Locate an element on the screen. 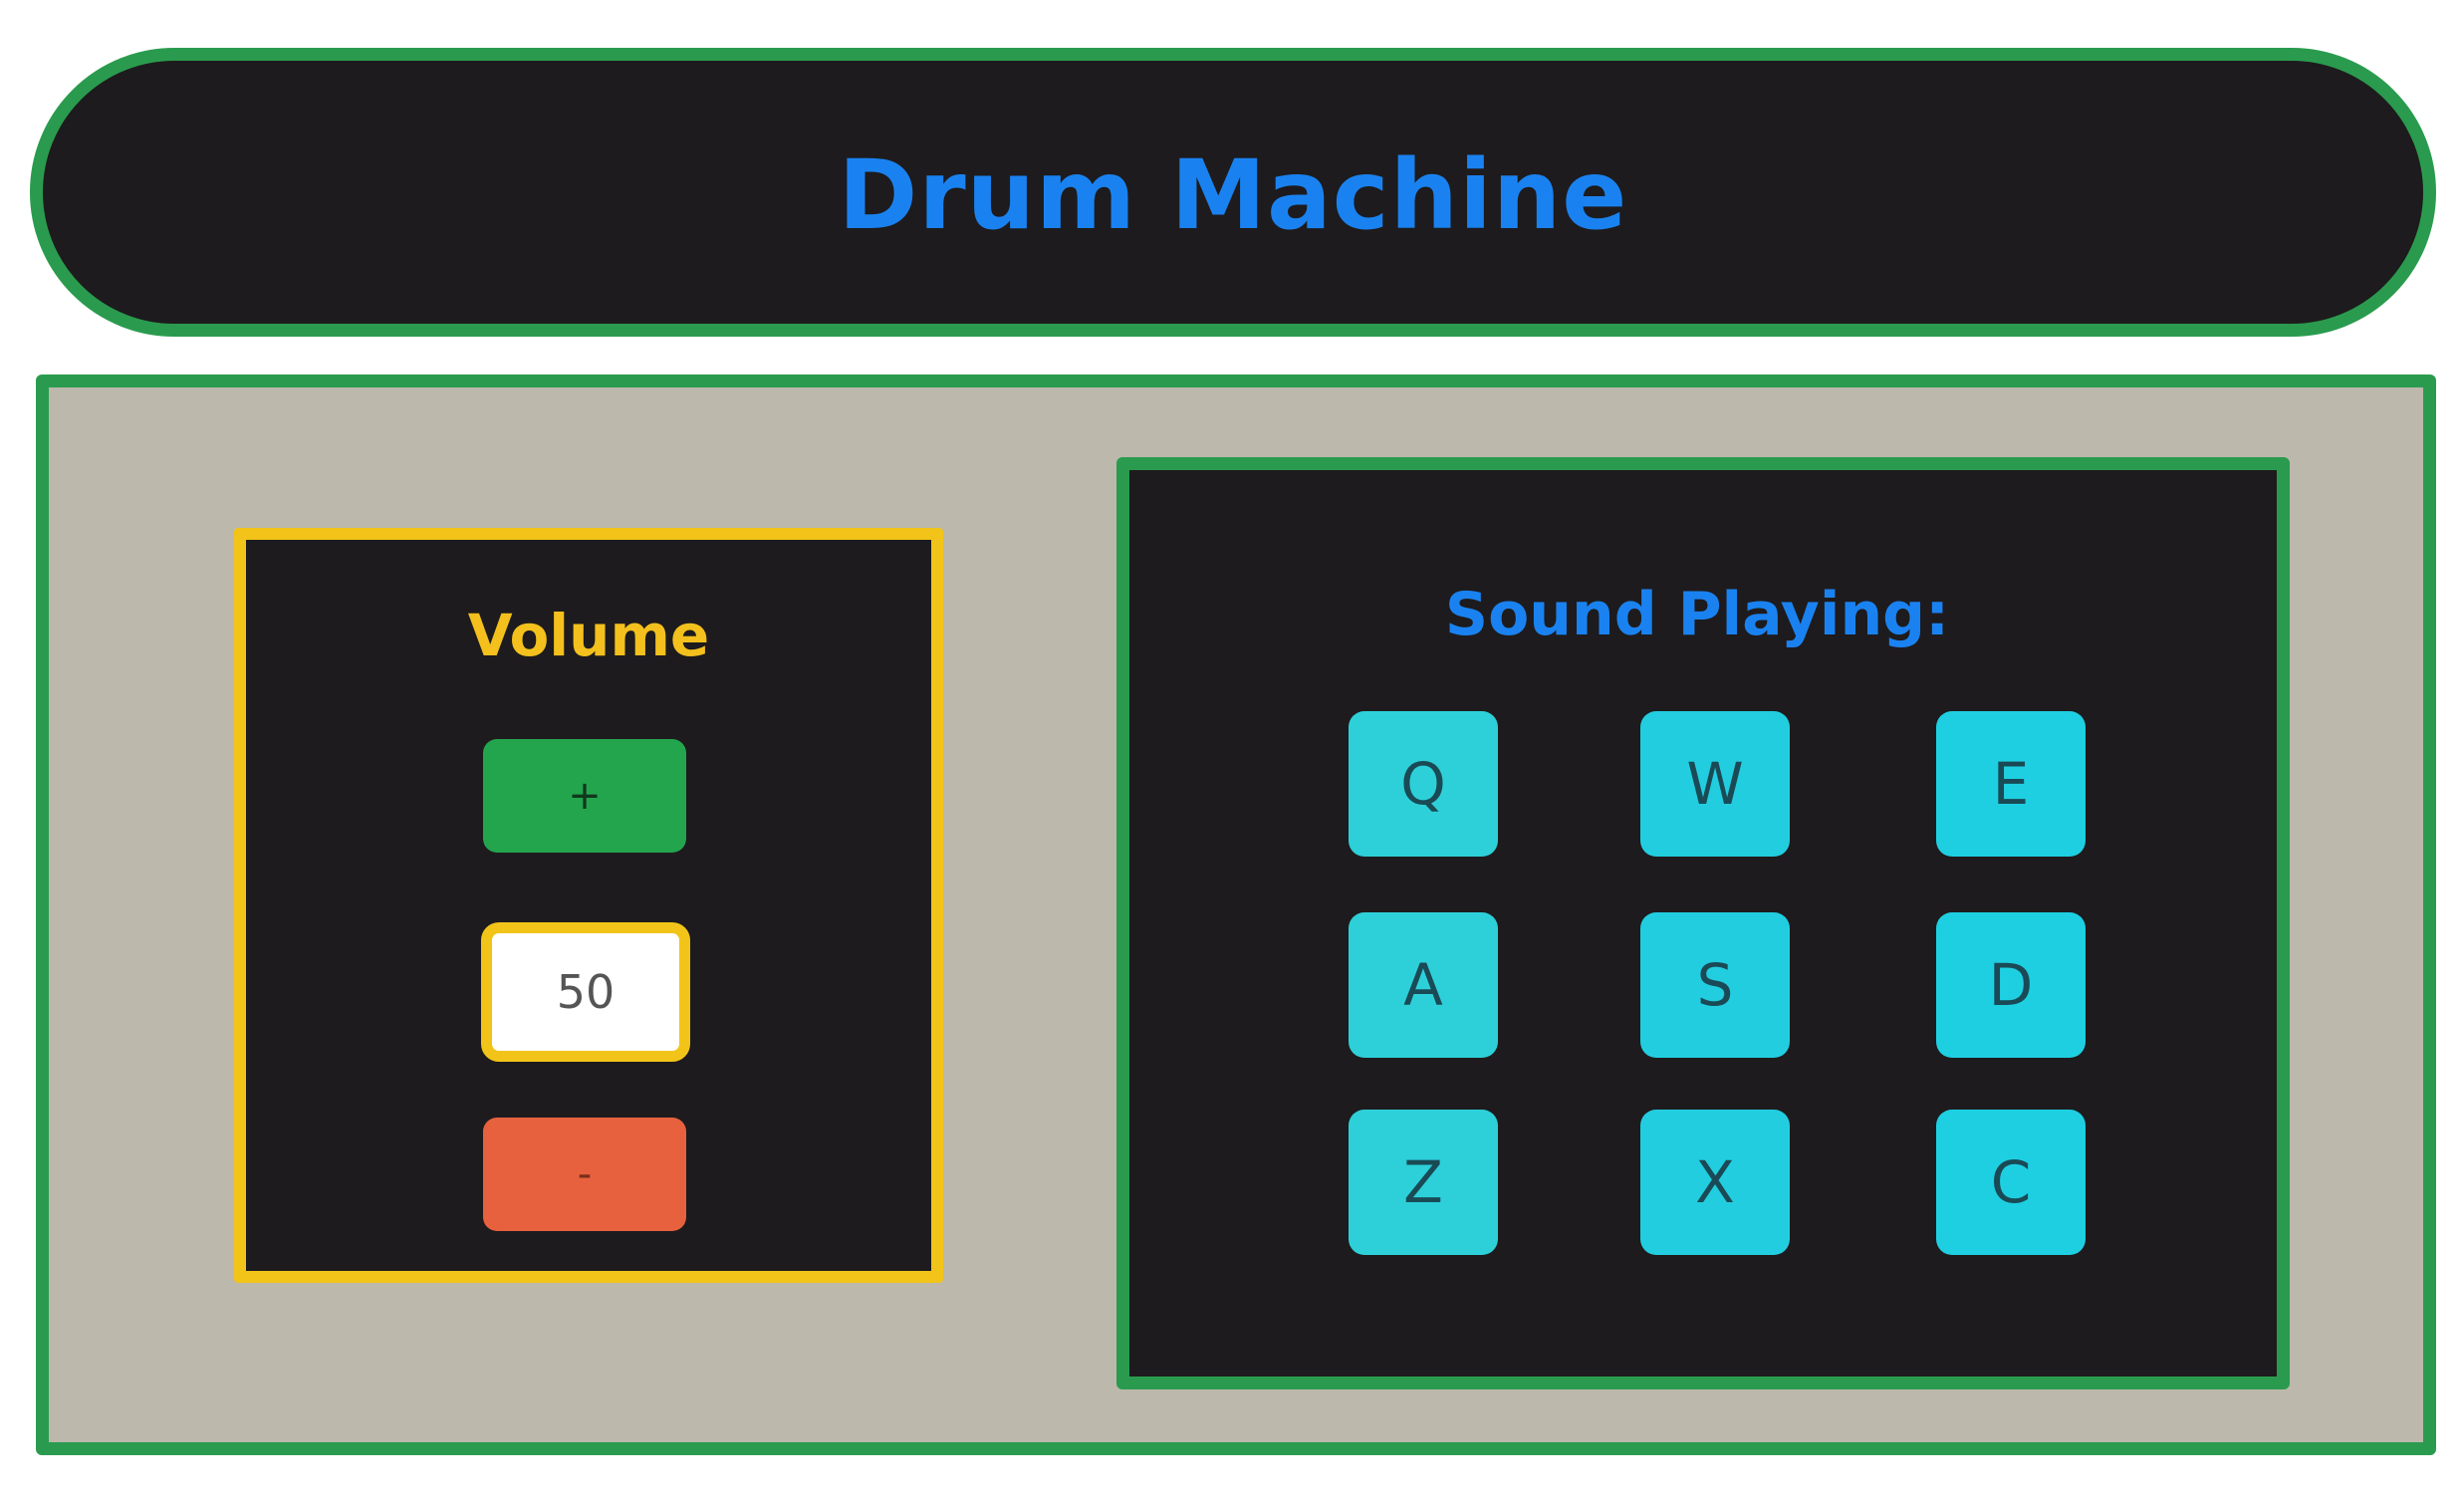 The image size is (2464, 1502). drum-pad-x: X is located at coordinates (1715, 1182).